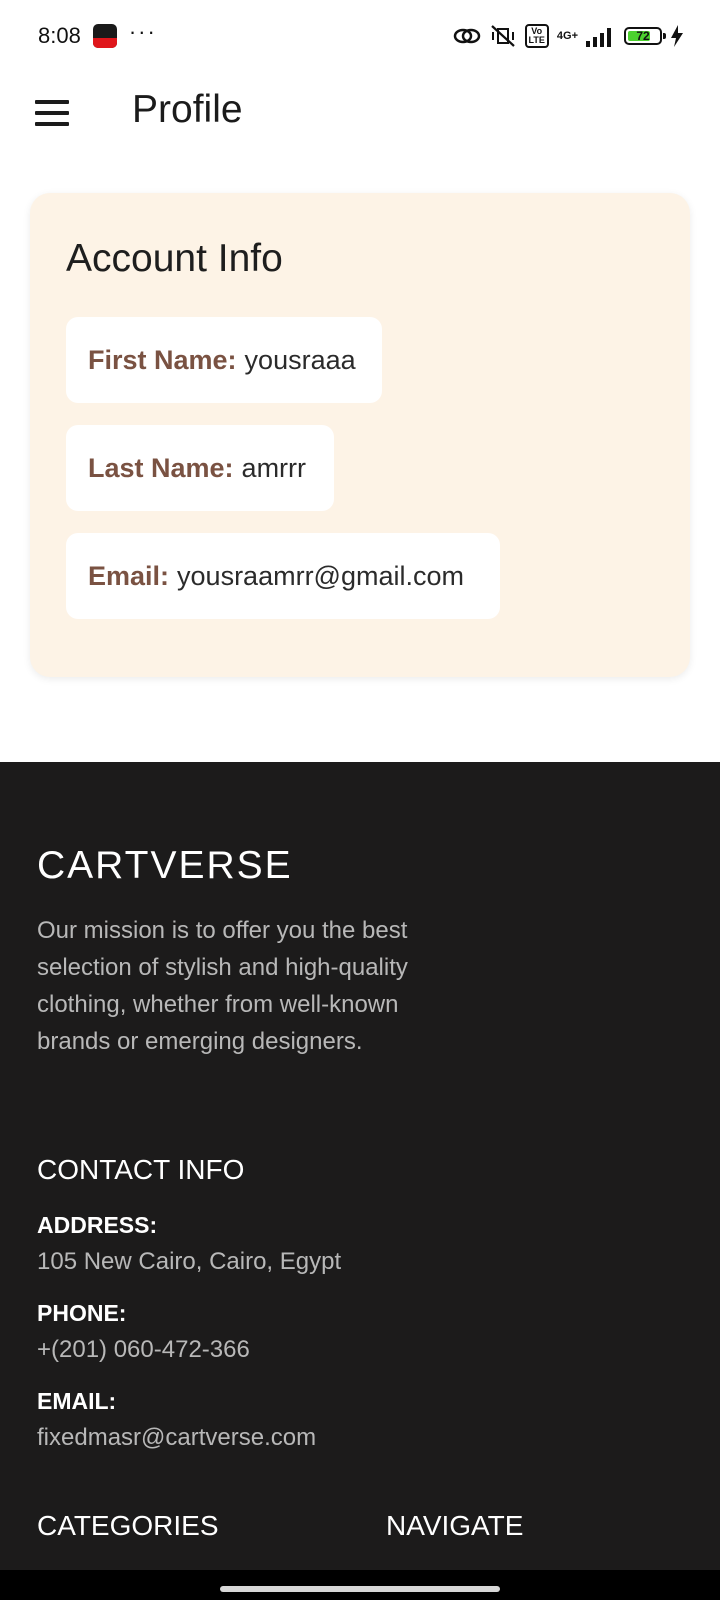  What do you see at coordinates (320, 575) in the screenshot?
I see `email-value: yousraamrr@gmail.com` at bounding box center [320, 575].